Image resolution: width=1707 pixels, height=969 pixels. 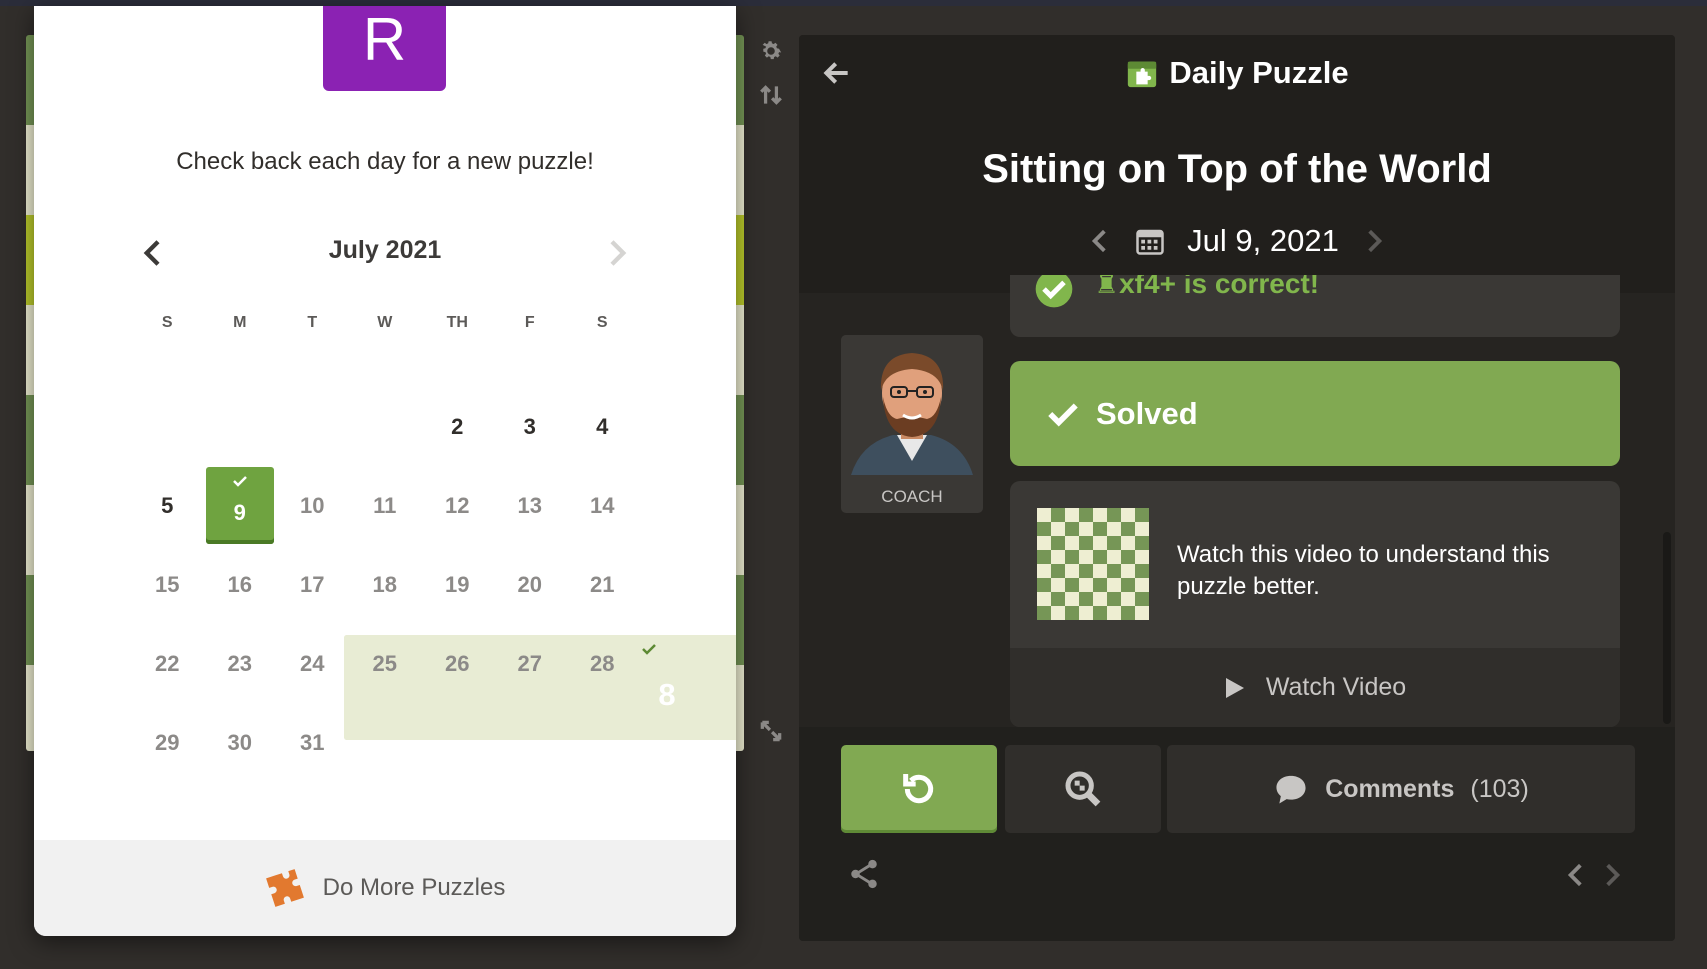 What do you see at coordinates (385, 505) in the screenshot?
I see `calendar-day-number: 11` at bounding box center [385, 505].